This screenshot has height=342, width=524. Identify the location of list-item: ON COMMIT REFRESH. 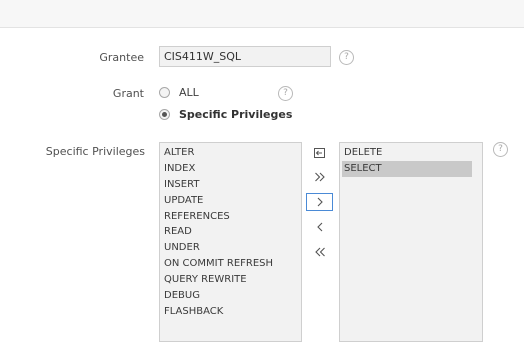
(230, 264).